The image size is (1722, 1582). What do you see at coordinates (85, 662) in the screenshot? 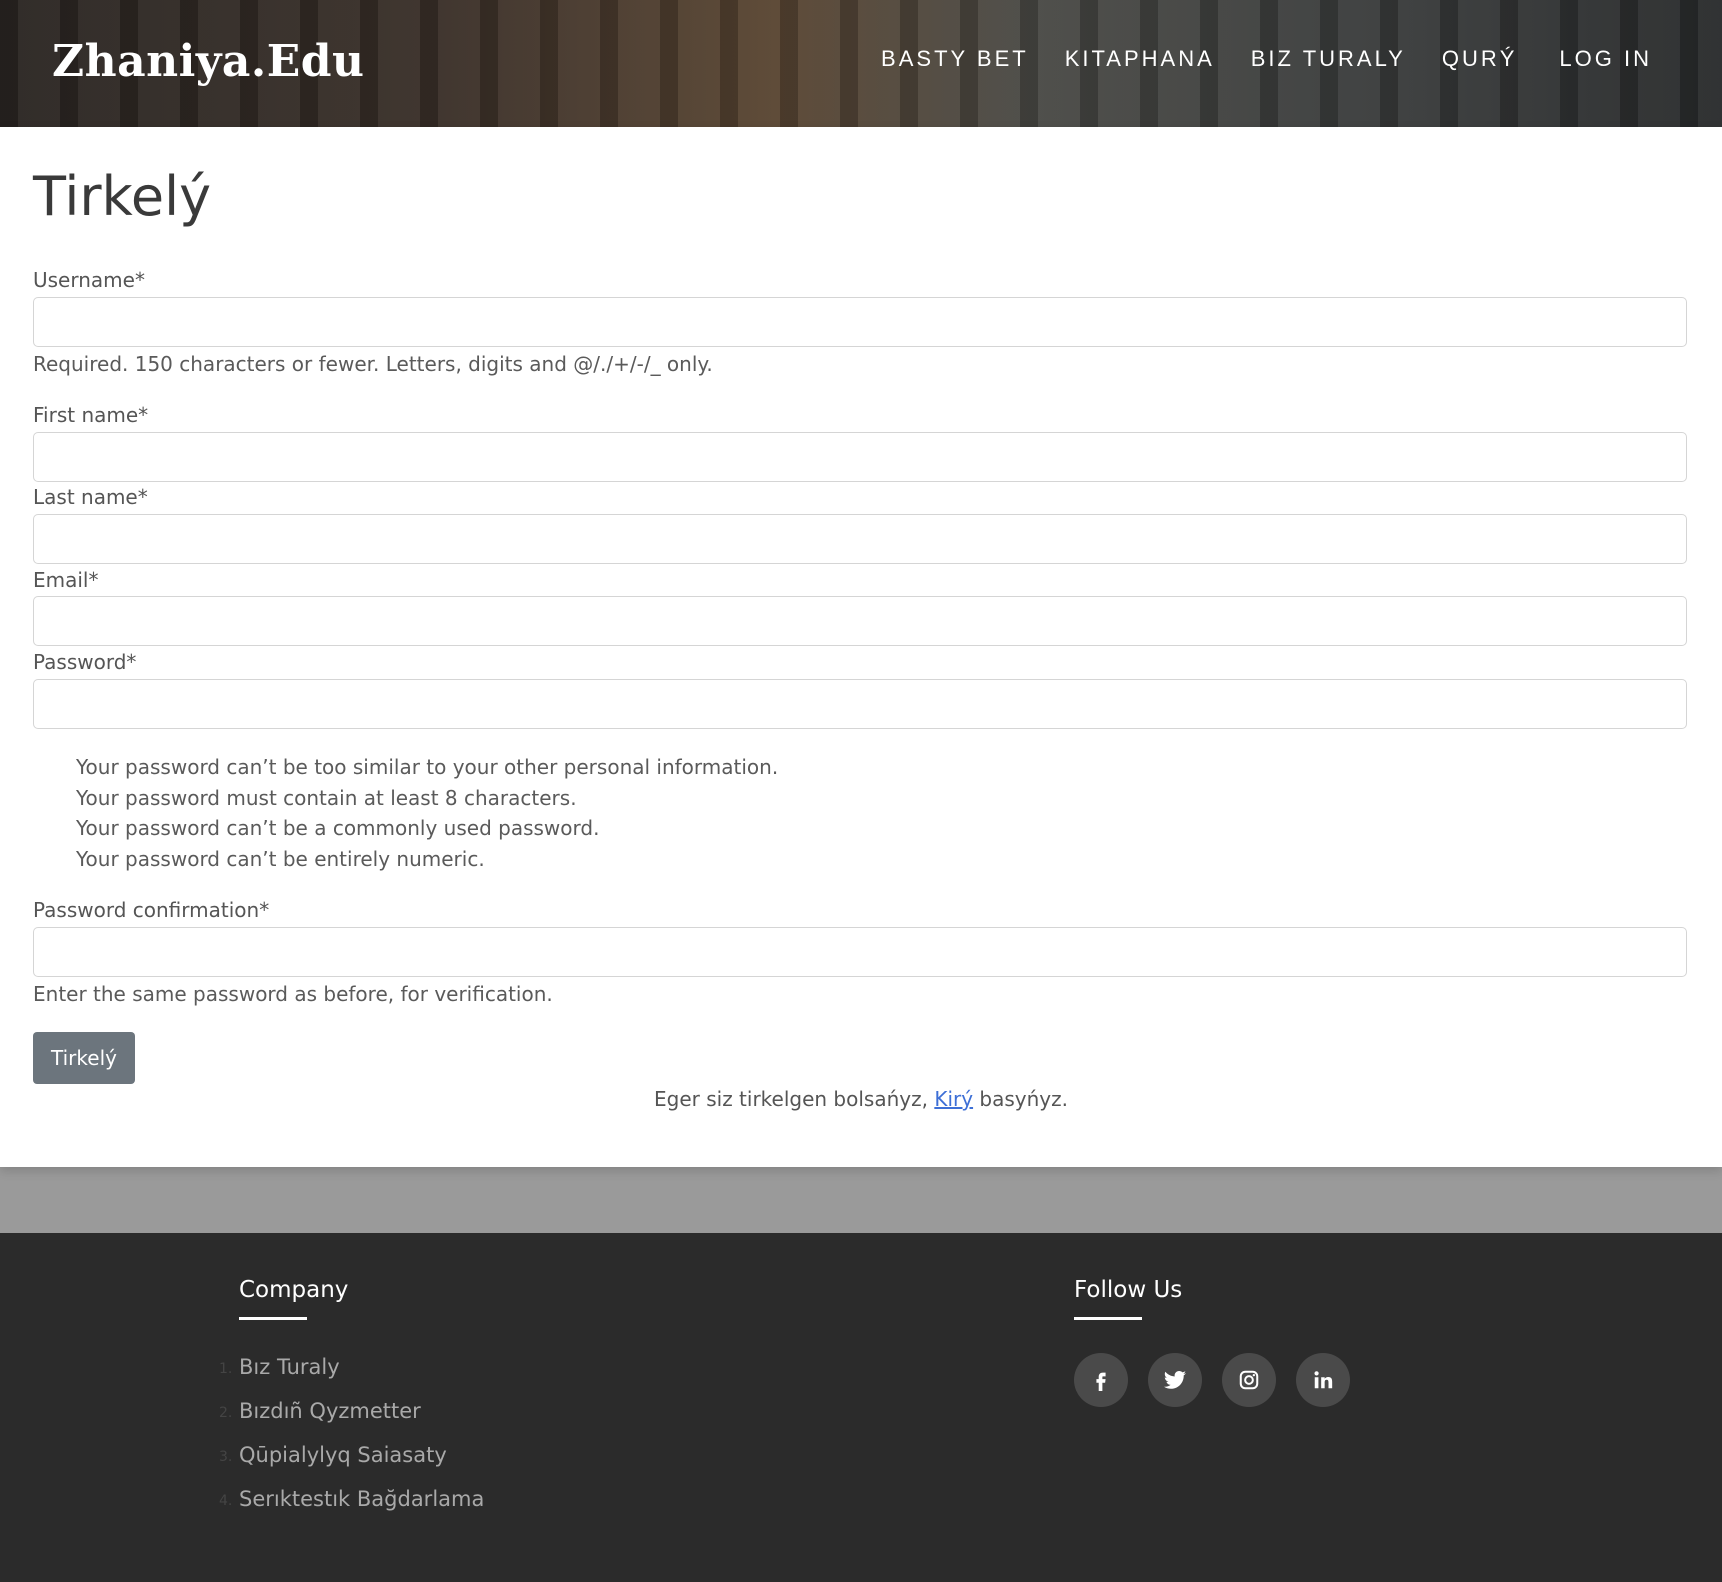
I see `password-label: Password*` at bounding box center [85, 662].